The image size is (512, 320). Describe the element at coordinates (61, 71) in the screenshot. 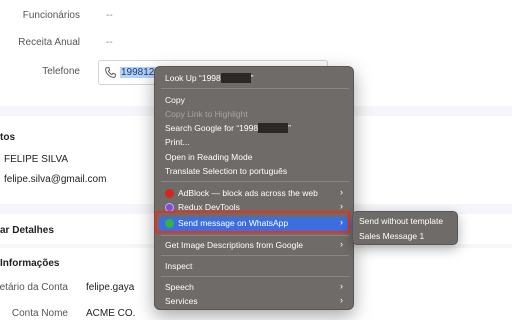

I see `phone-label: Telefone` at that location.